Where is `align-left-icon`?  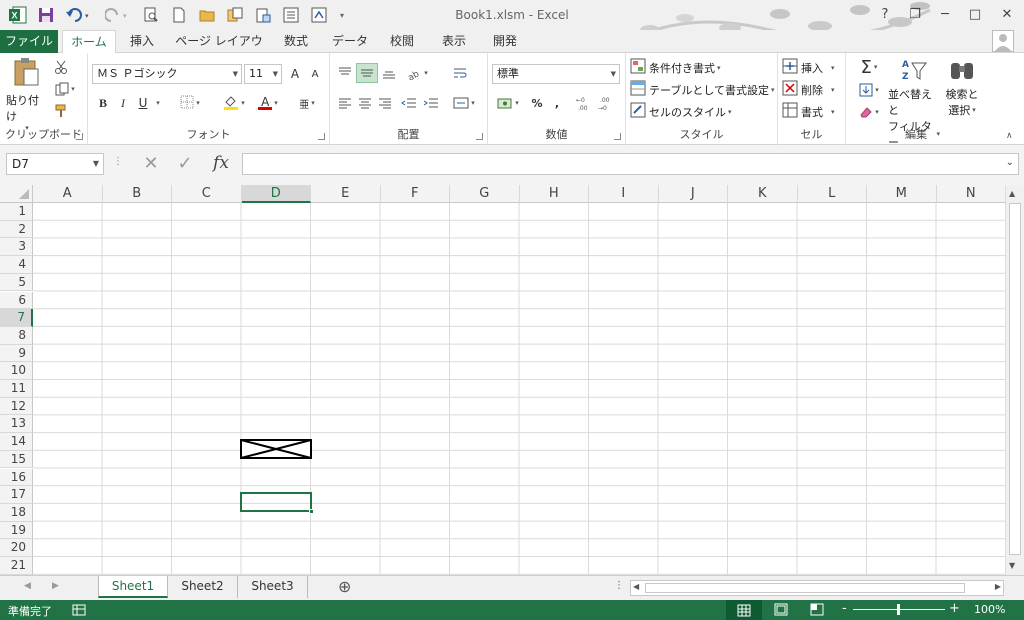 align-left-icon is located at coordinates (345, 103).